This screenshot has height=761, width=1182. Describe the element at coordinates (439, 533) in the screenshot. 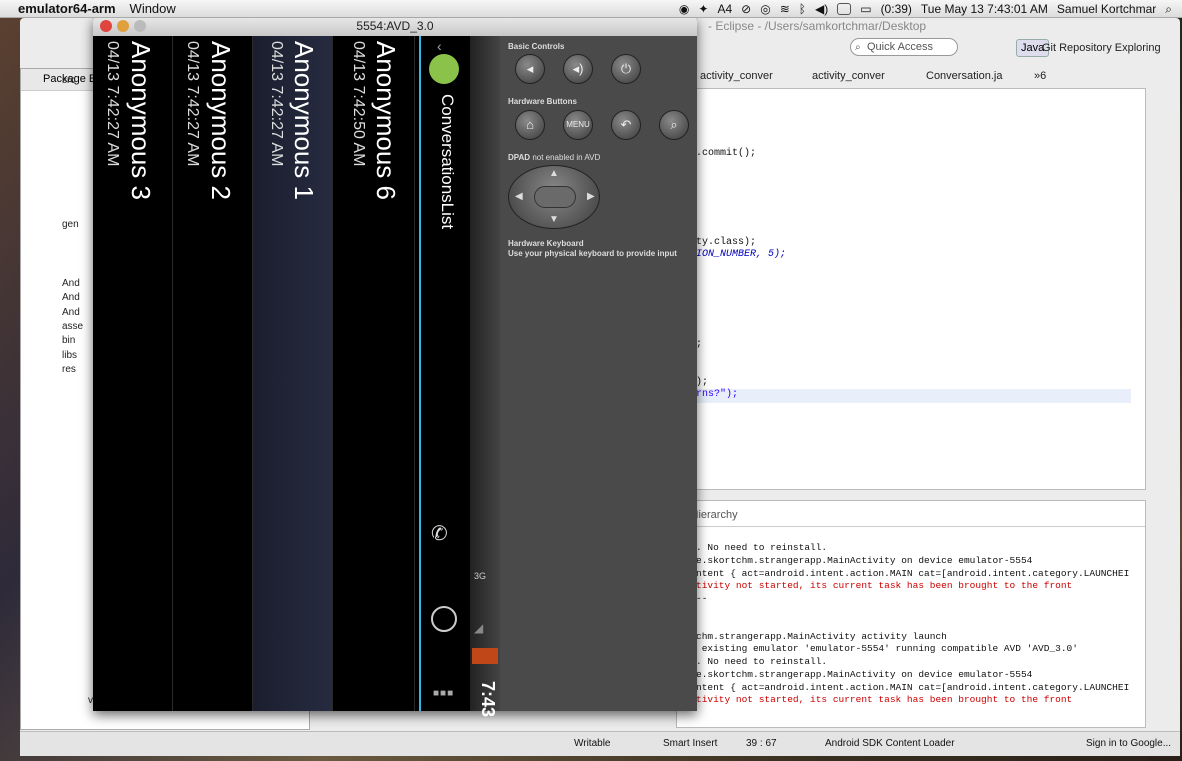

I see `call-icon: ✆` at that location.